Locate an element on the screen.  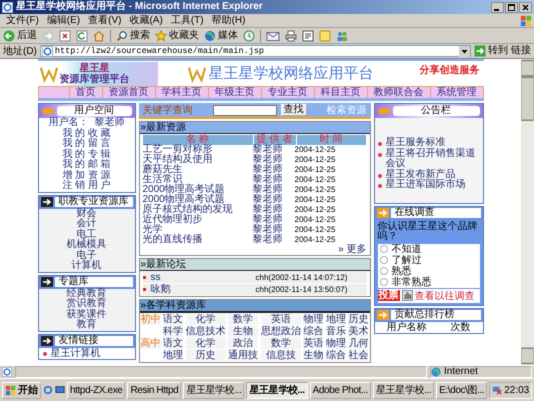
history-icon is located at coordinates (249, 36).